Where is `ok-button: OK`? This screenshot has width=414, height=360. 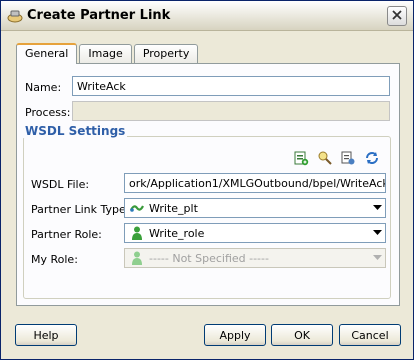 ok-button: OK is located at coordinates (302, 335).